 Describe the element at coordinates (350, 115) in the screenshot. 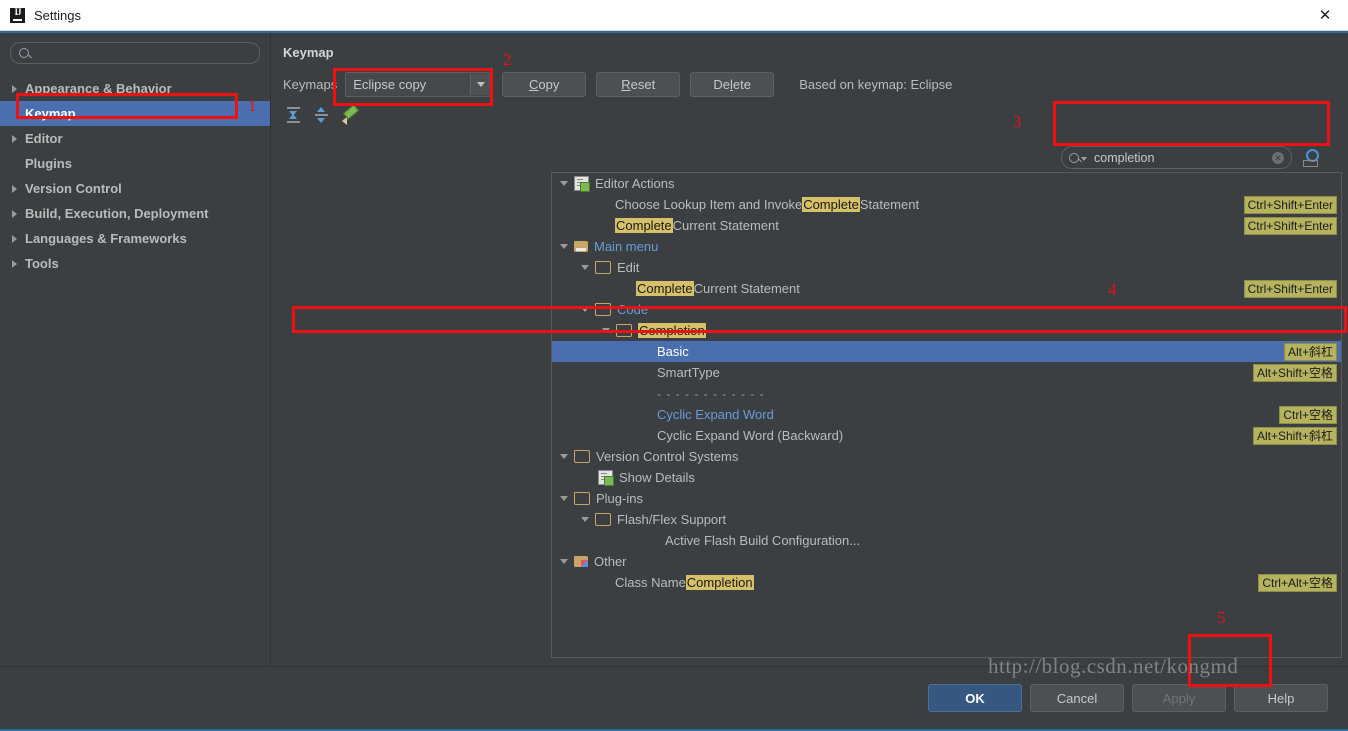

I see `edit-shortcut-icon` at that location.